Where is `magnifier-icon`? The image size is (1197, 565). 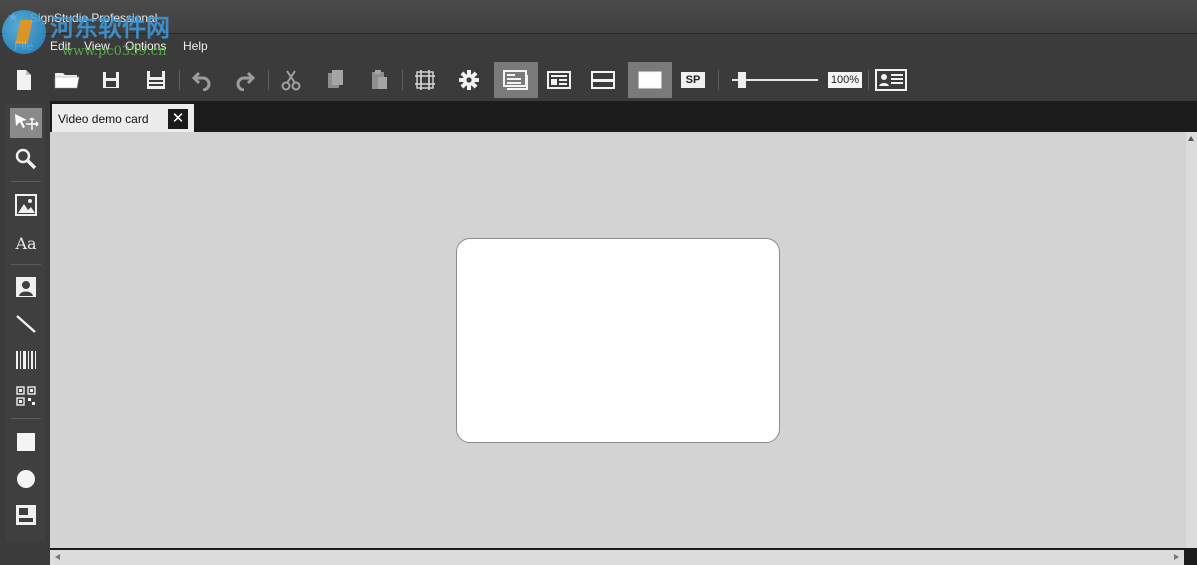 magnifier-icon is located at coordinates (26, 159).